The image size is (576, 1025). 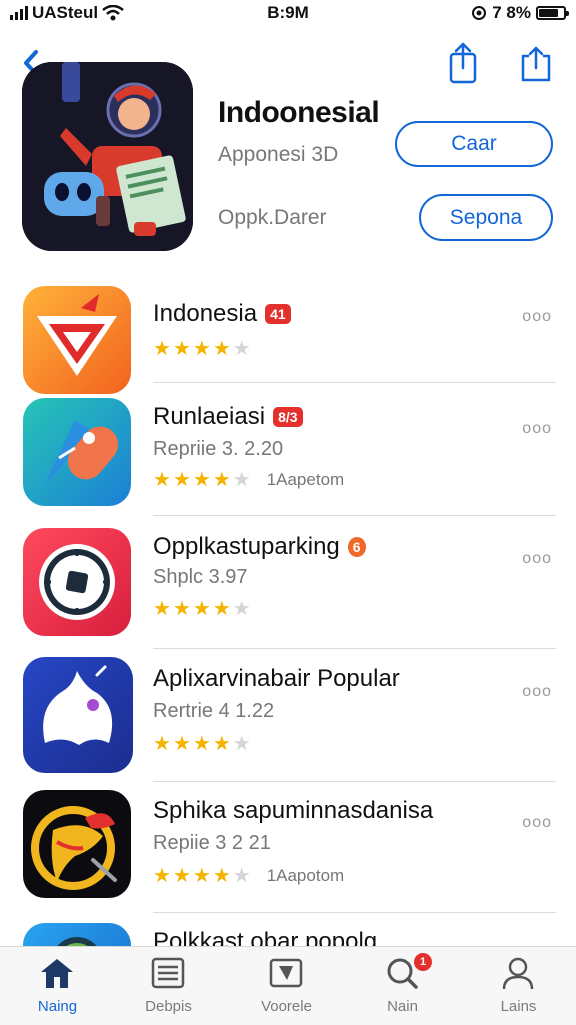 I want to click on app-badge: 6, so click(x=356, y=547).